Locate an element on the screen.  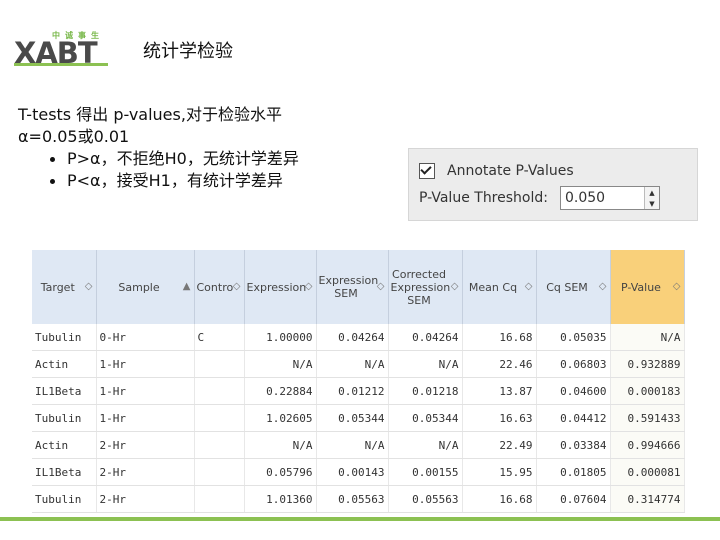
column-header: Mean Cq ◇ is located at coordinates (499, 287).